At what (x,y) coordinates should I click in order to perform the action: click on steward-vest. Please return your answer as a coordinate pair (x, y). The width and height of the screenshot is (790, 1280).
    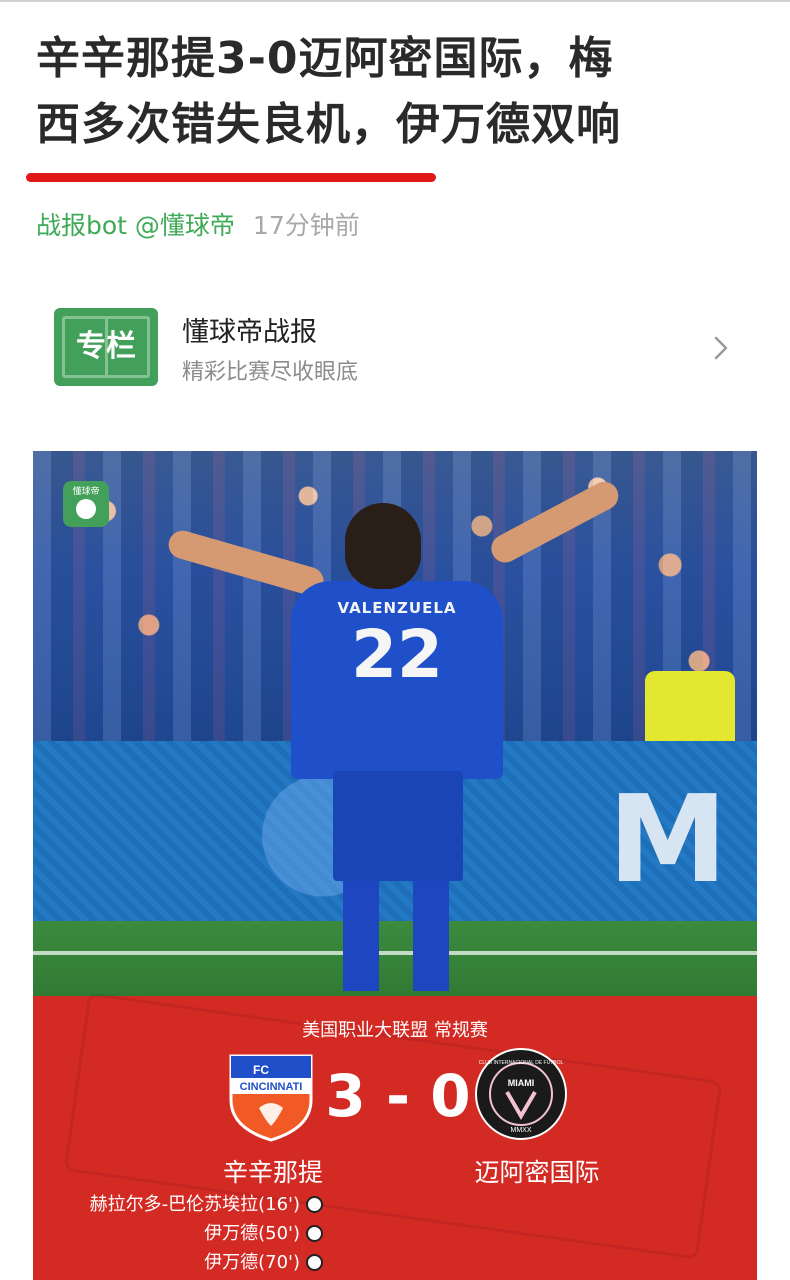
    Looking at the image, I should click on (690, 708).